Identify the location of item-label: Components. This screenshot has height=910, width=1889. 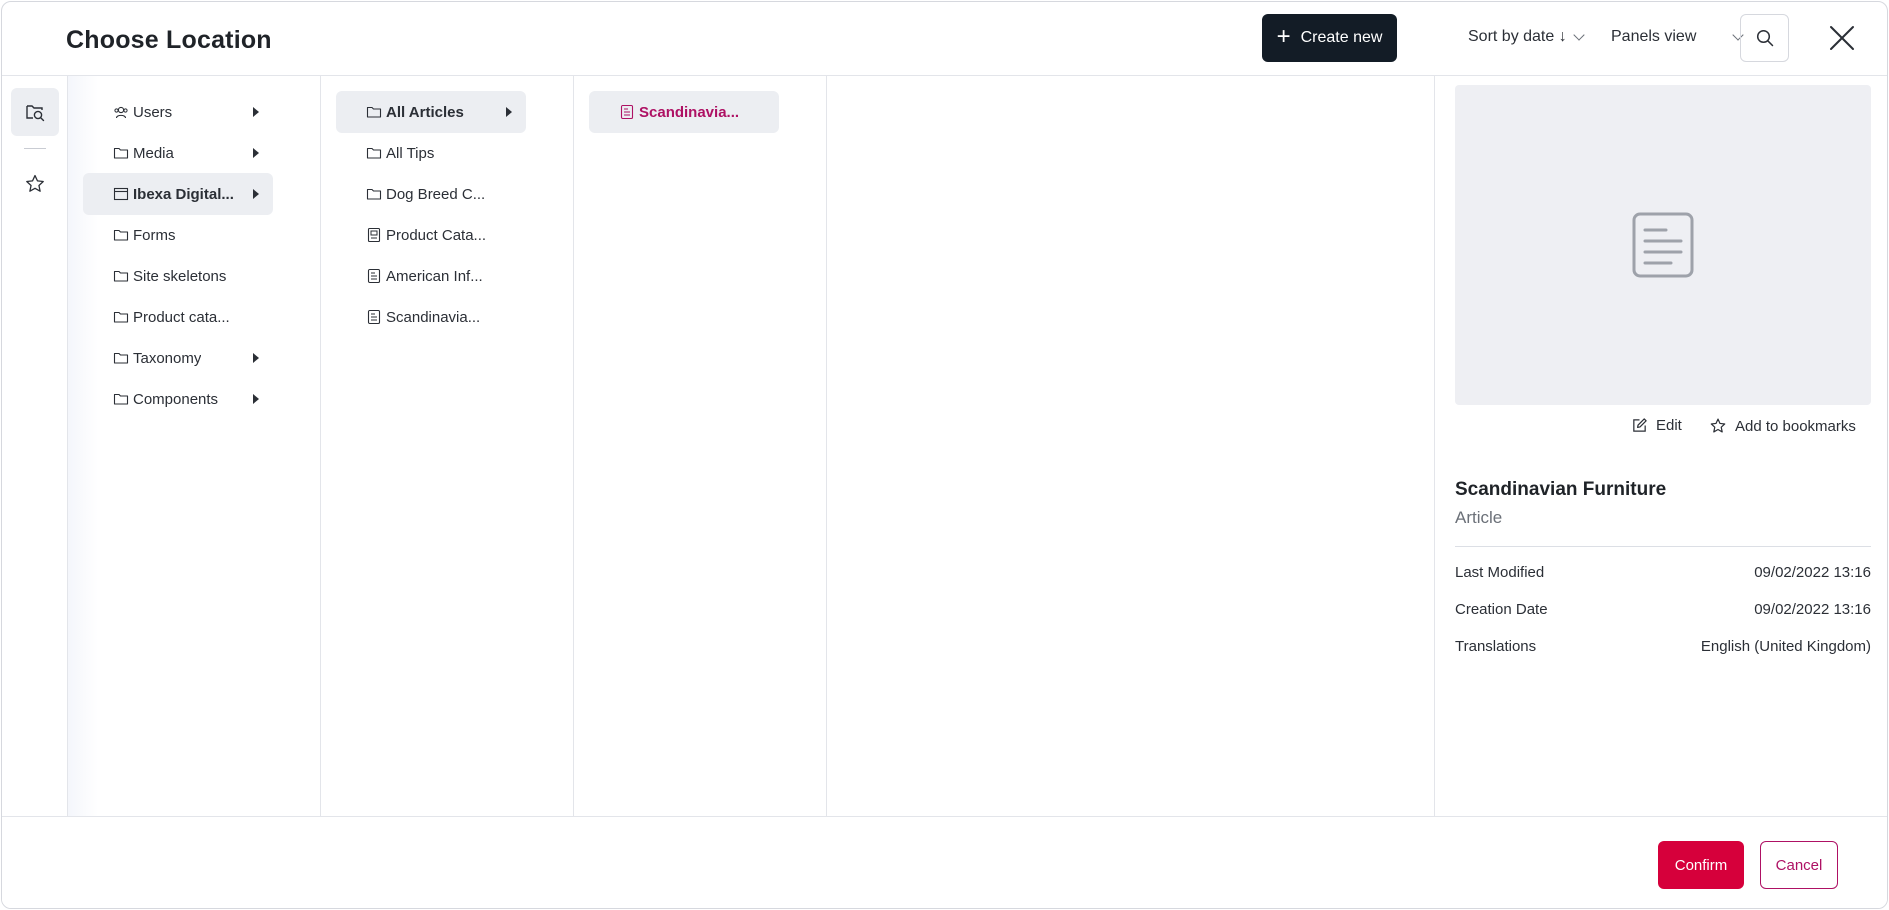
(176, 399).